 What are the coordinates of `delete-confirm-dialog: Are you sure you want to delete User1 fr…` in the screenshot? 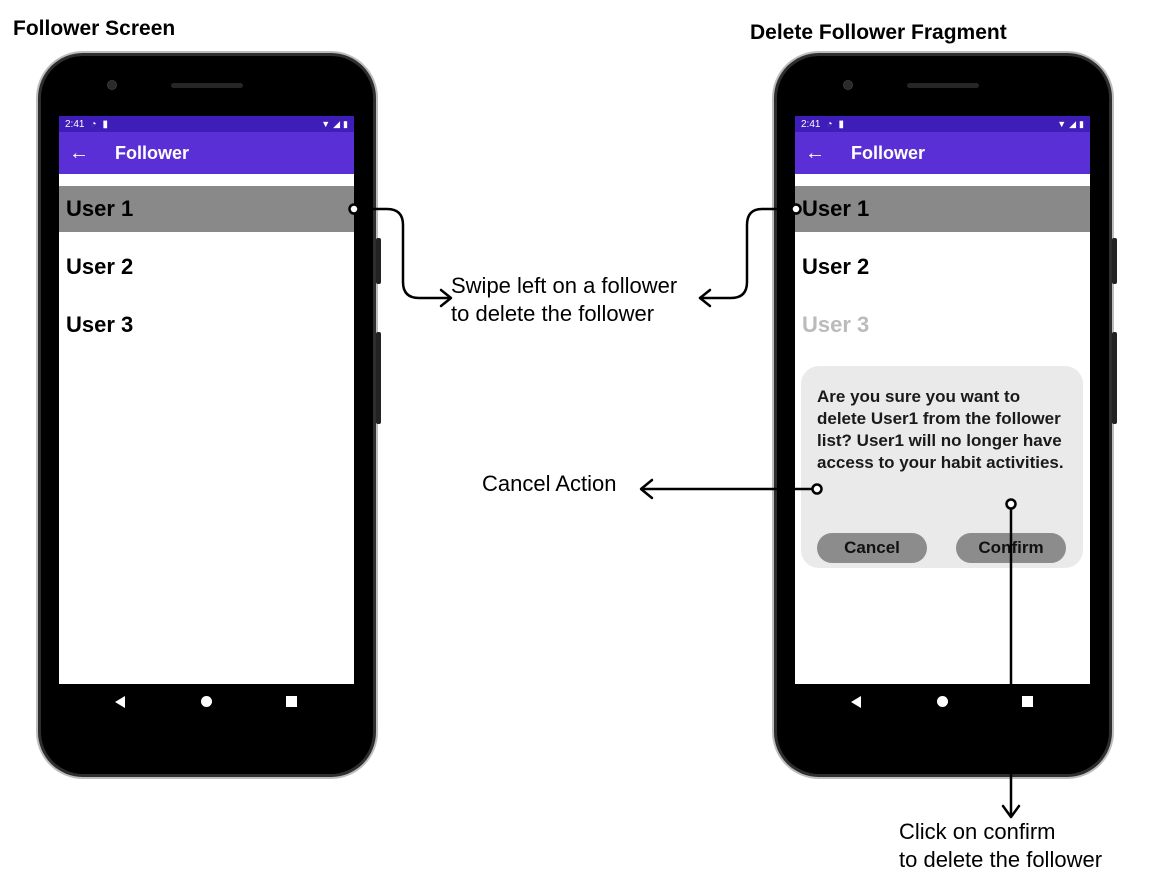 It's located at (942, 467).